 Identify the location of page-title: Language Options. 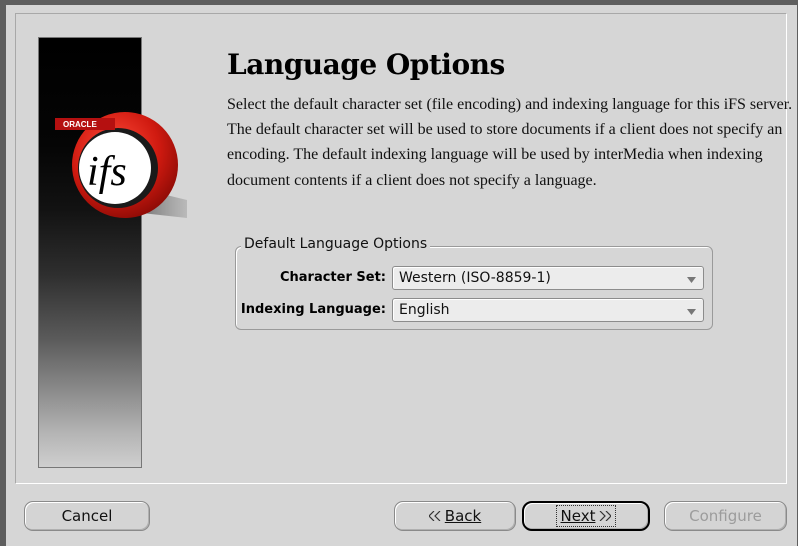
(366, 64).